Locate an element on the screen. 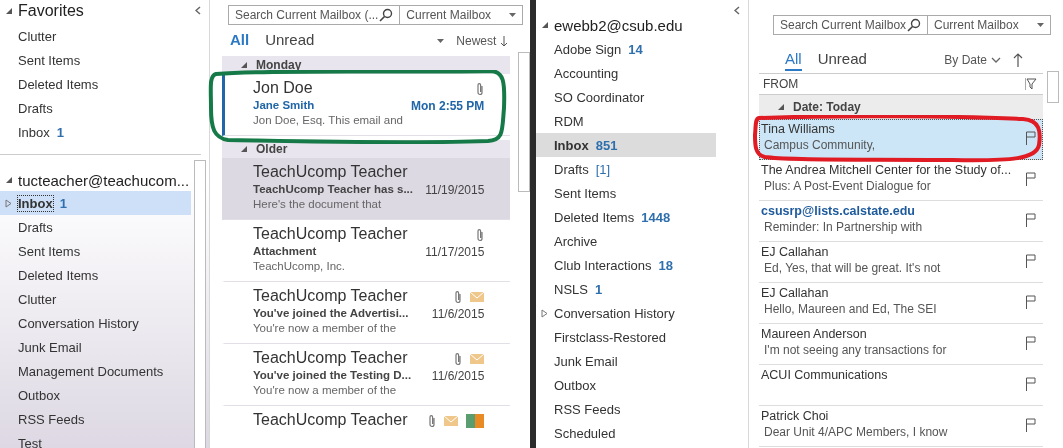 This screenshot has width=1063, height=448. group-header: Older is located at coordinates (272, 149).